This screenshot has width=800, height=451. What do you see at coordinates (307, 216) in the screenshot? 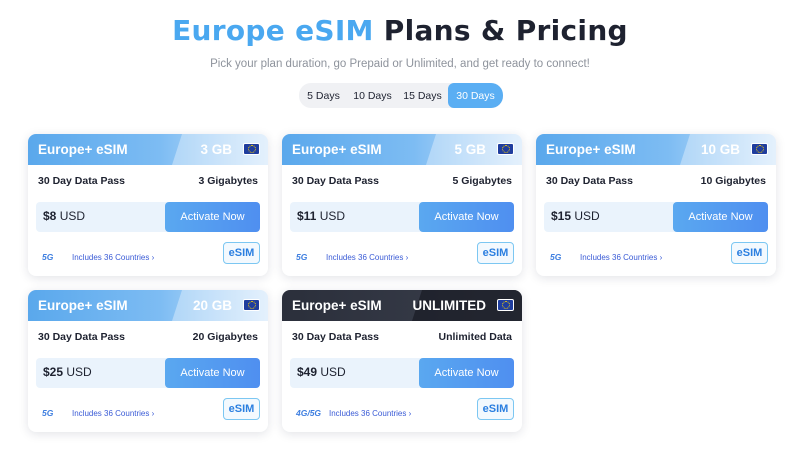
I see `price-amount: $11` at bounding box center [307, 216].